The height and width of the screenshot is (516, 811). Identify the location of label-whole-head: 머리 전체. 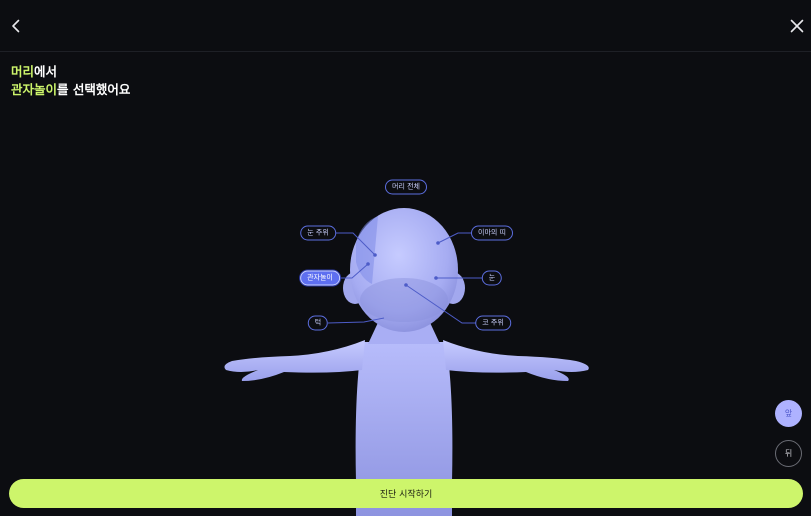
(406, 187).